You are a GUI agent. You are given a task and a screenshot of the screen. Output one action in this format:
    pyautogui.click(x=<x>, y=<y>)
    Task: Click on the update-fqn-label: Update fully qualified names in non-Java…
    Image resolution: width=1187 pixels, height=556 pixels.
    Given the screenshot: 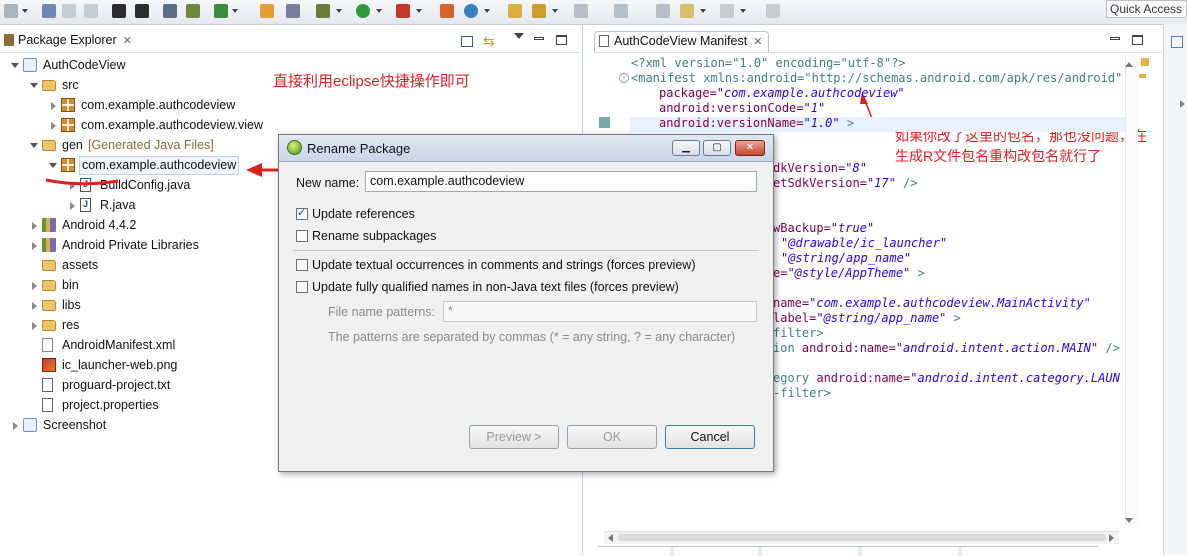 What is the action you would take?
    pyautogui.click(x=495, y=287)
    